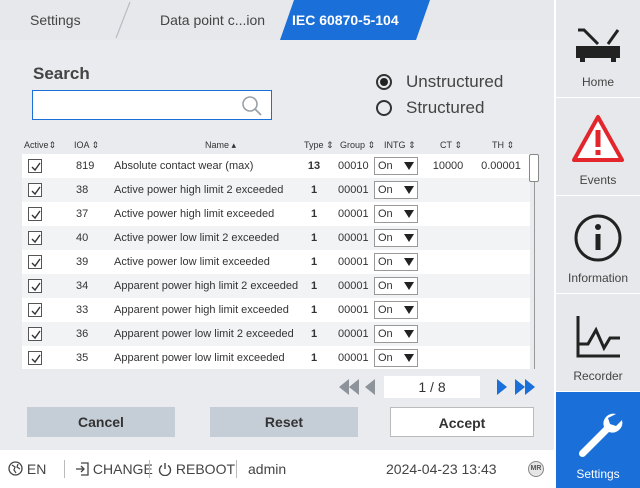 The image size is (640, 488). Describe the element at coordinates (501, 357) in the screenshot. I see `cell-th` at that location.